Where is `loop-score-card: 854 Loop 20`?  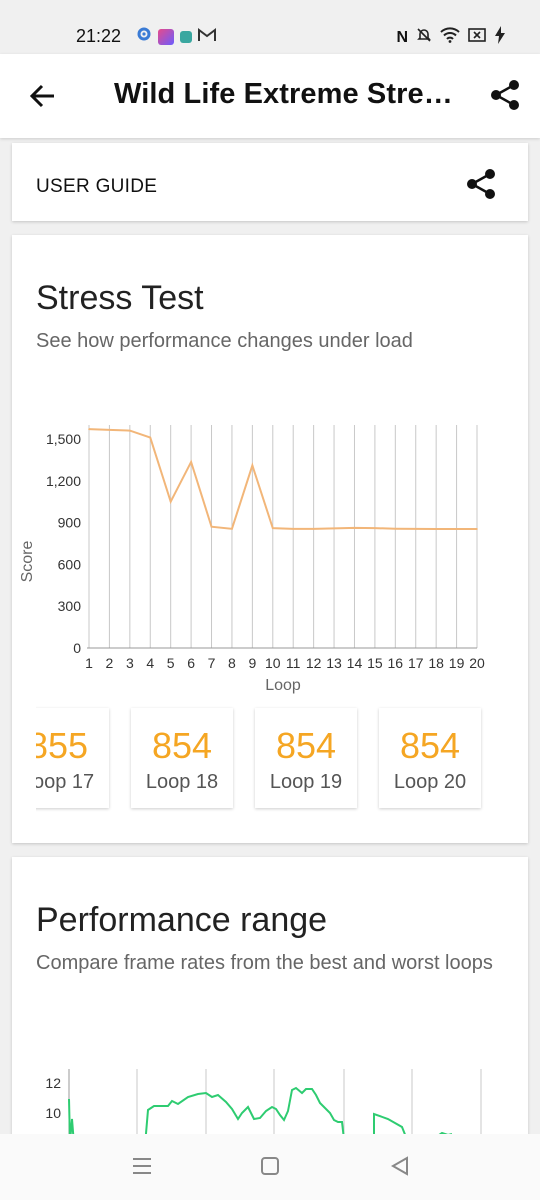
loop-score-card: 854 Loop 20 is located at coordinates (430, 758).